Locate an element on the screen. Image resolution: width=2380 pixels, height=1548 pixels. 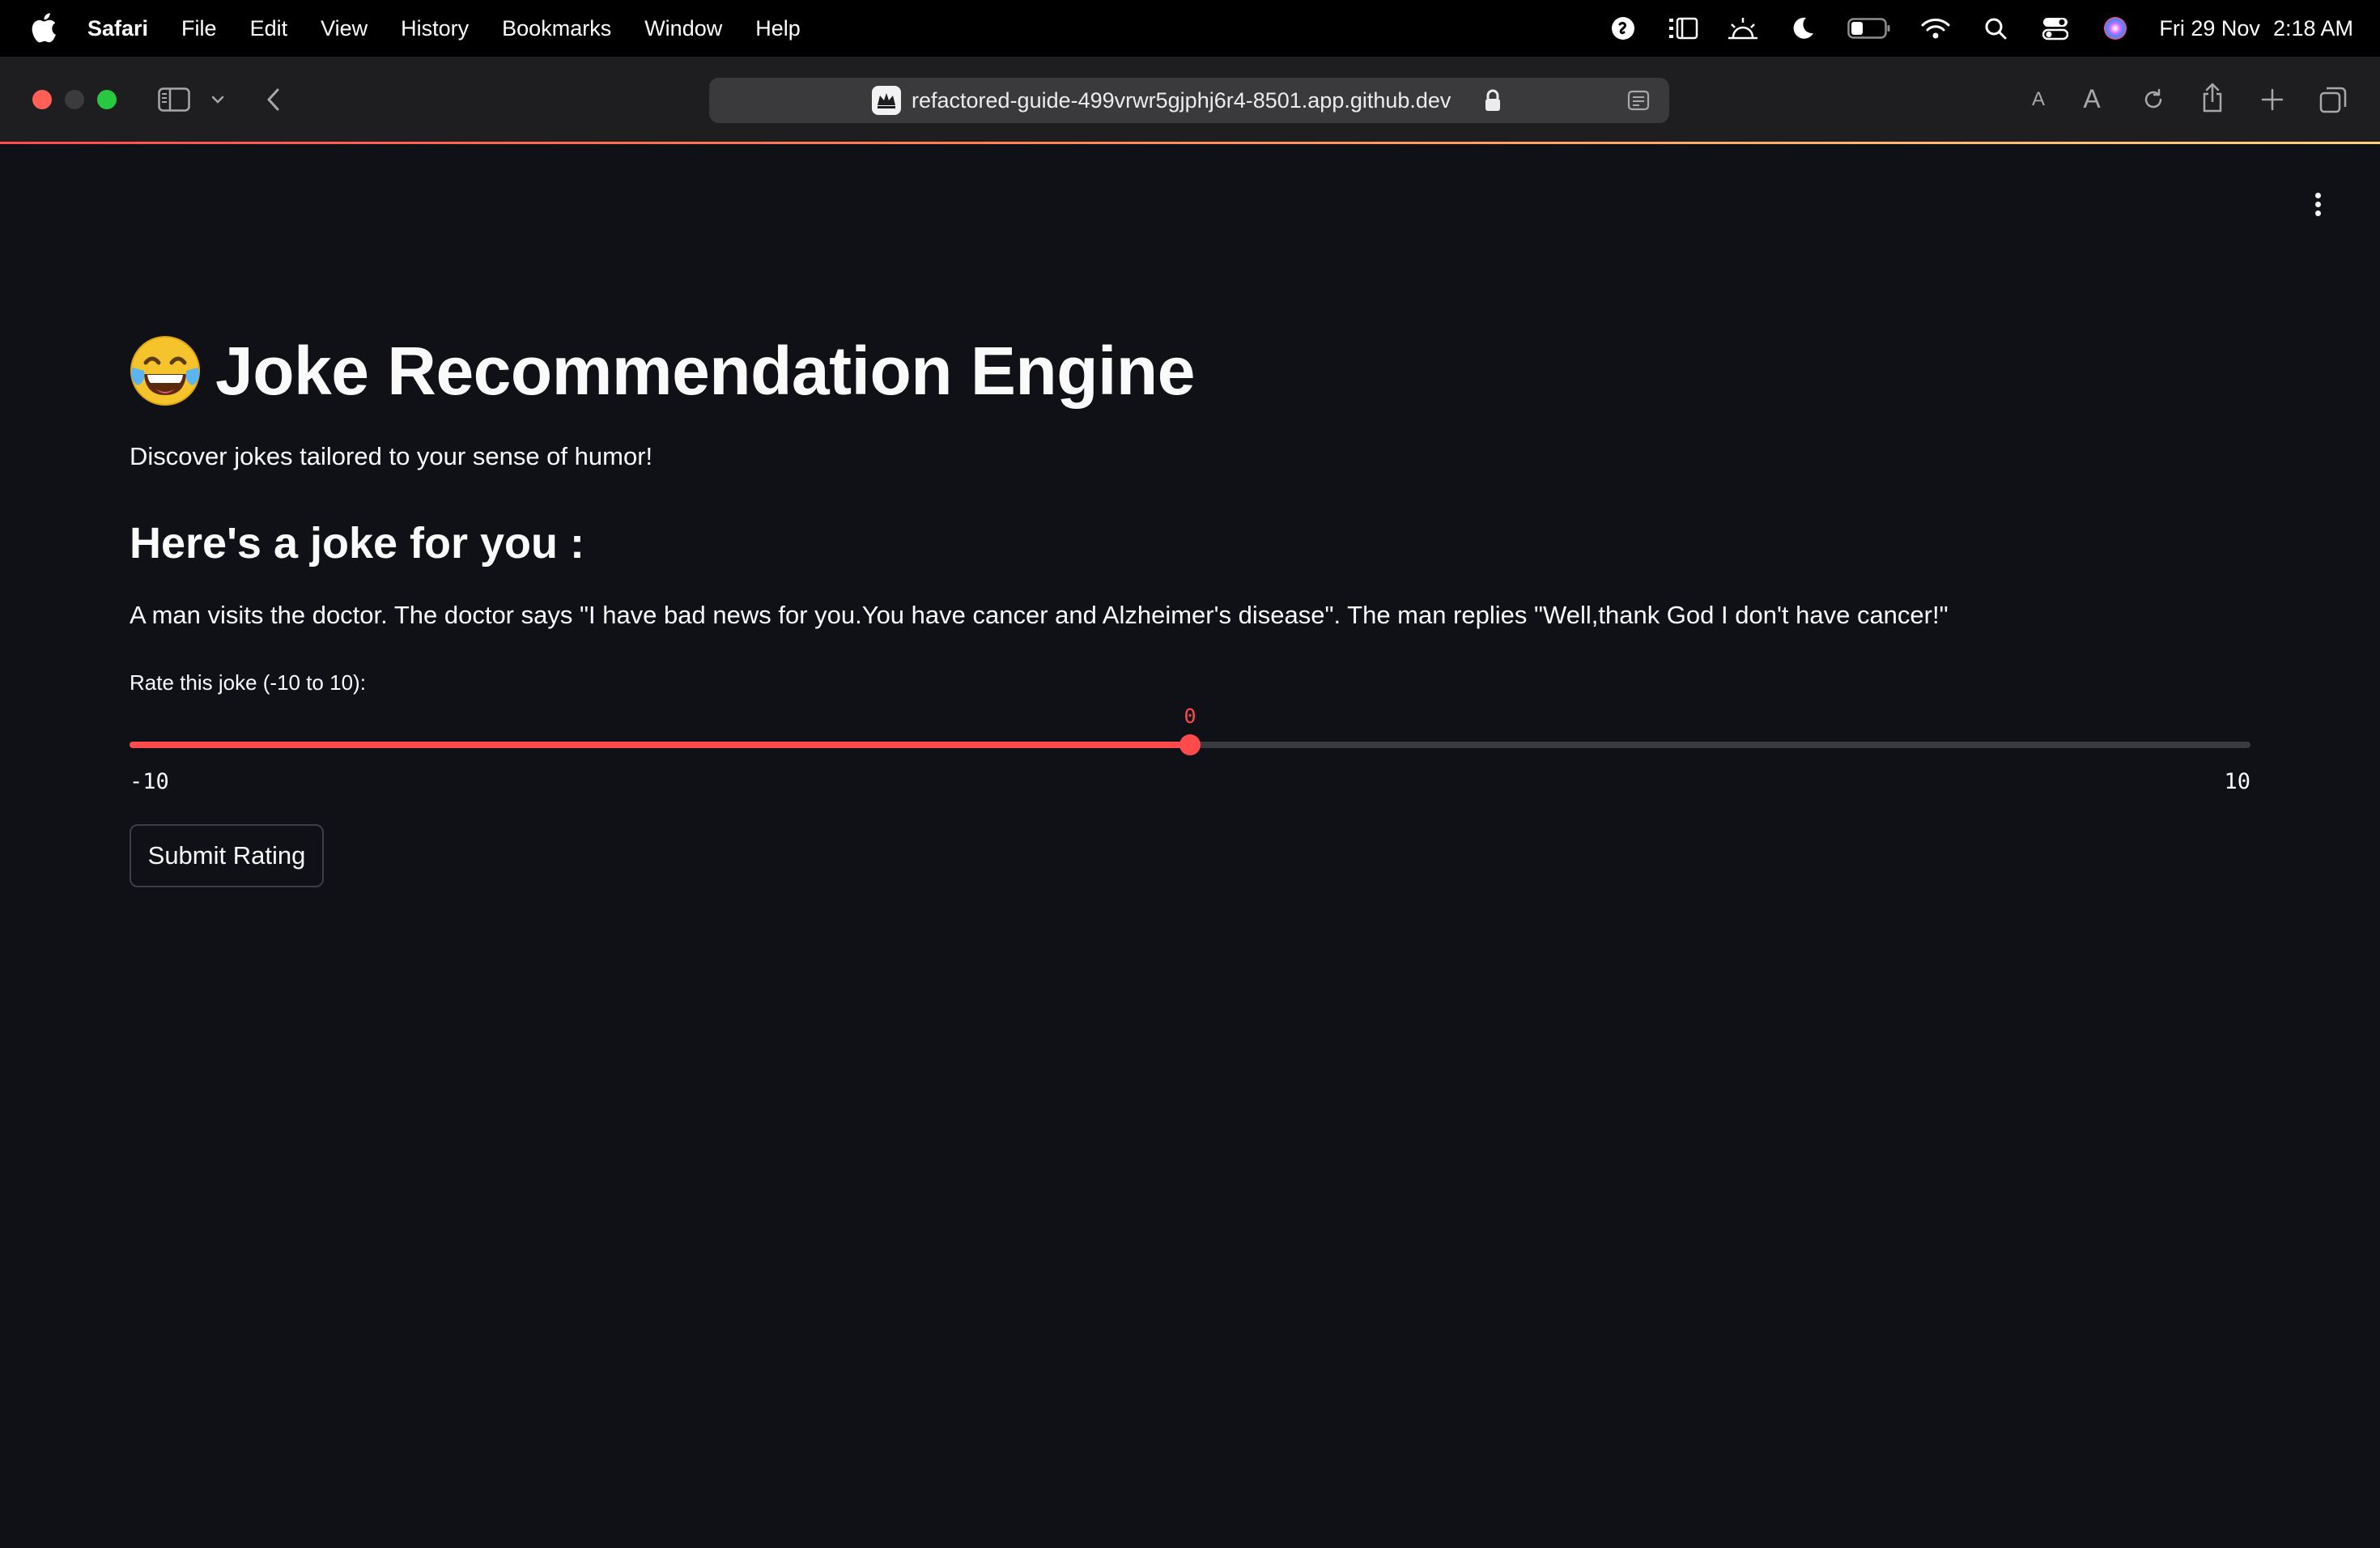
rating-slider-min-label: -10 is located at coordinates (149, 782).